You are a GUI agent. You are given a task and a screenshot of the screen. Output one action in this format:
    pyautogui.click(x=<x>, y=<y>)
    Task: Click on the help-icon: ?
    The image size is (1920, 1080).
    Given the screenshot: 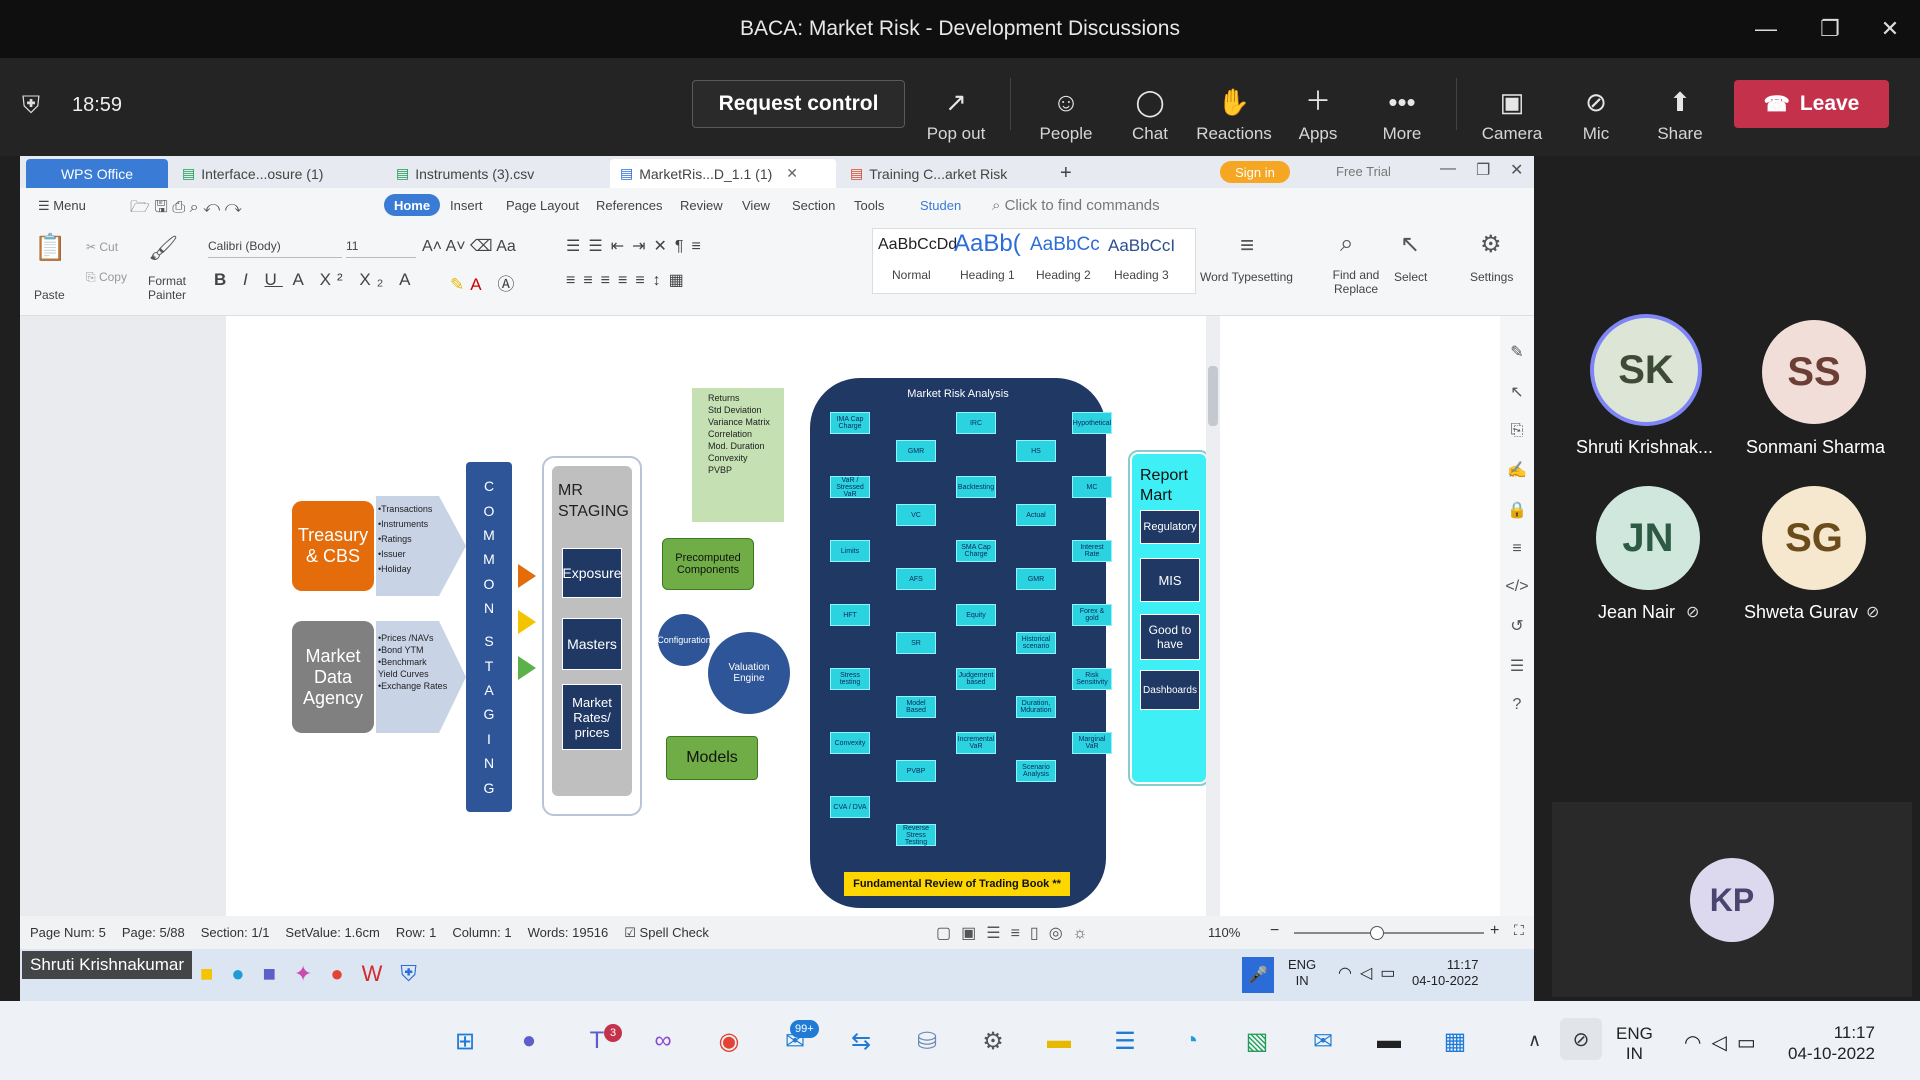 What is the action you would take?
    pyautogui.click(x=1517, y=705)
    